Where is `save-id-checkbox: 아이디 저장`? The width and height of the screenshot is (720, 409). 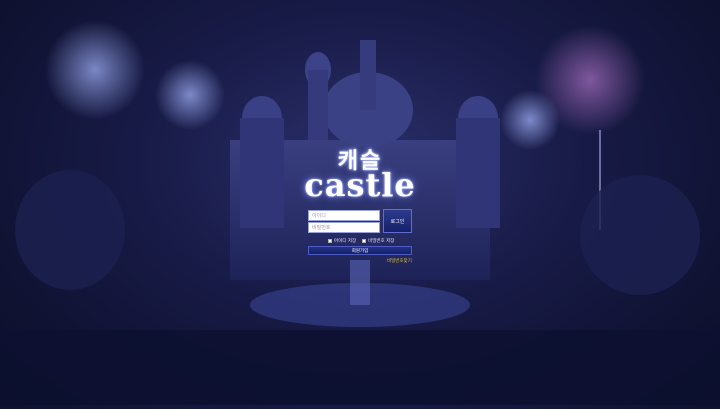
save-id-checkbox: 아이디 저장 is located at coordinates (342, 241).